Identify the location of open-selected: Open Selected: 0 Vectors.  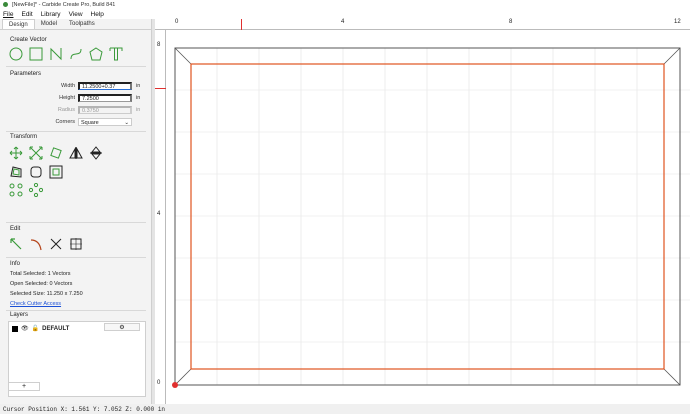
(41, 284).